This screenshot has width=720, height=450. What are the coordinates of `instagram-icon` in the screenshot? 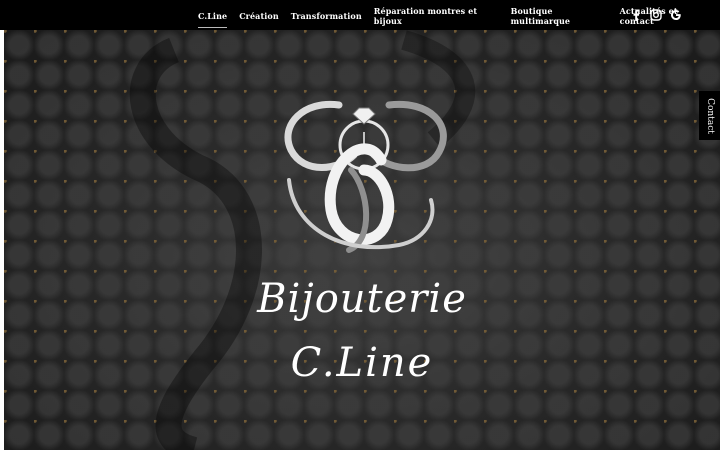 It's located at (656, 15).